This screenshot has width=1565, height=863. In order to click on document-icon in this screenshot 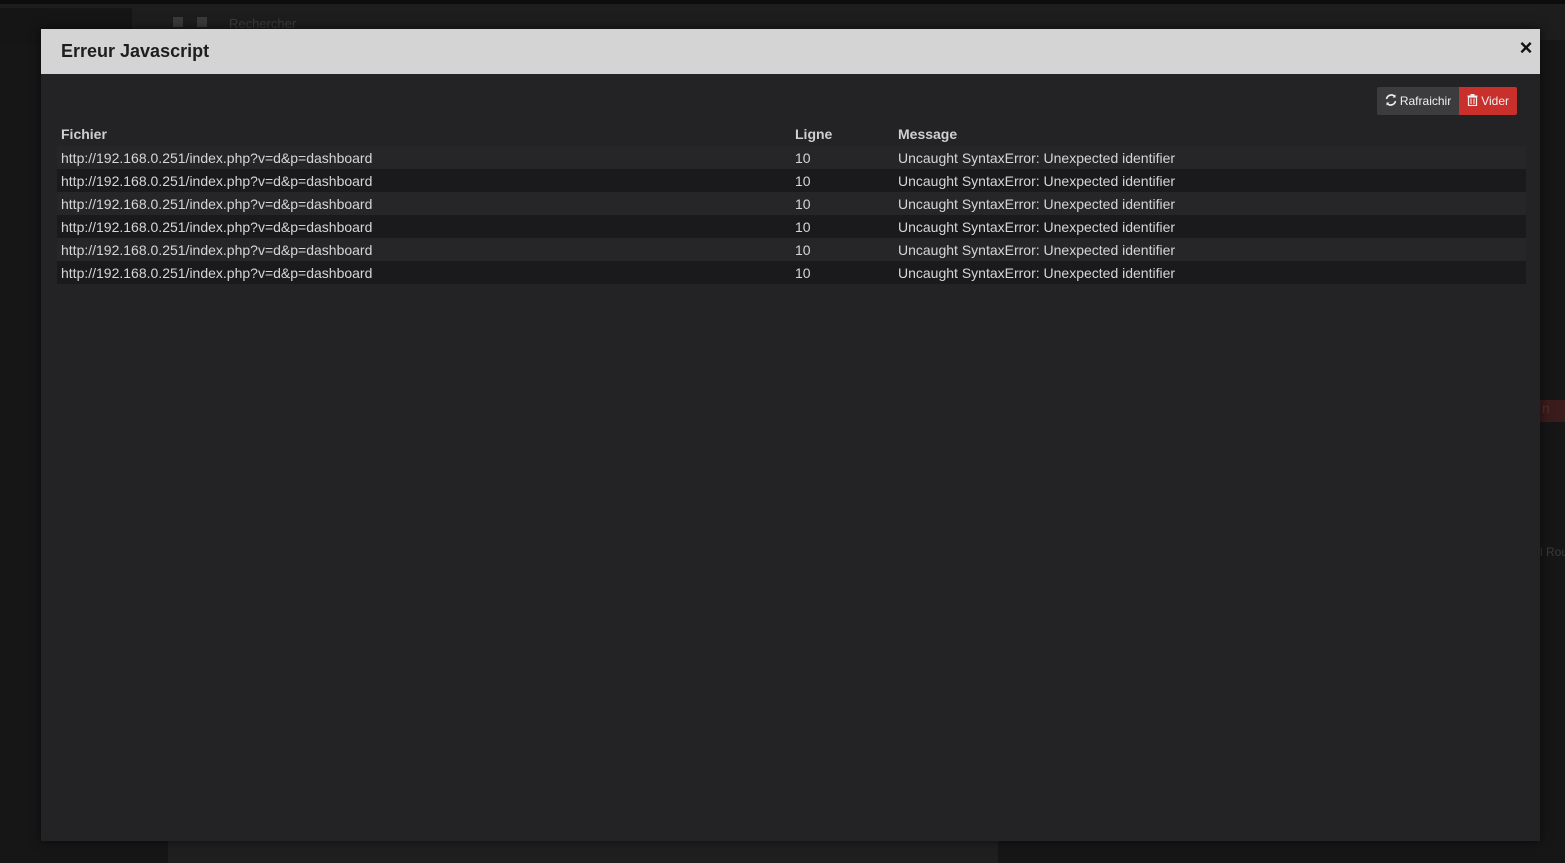, I will do `click(202, 22)`.